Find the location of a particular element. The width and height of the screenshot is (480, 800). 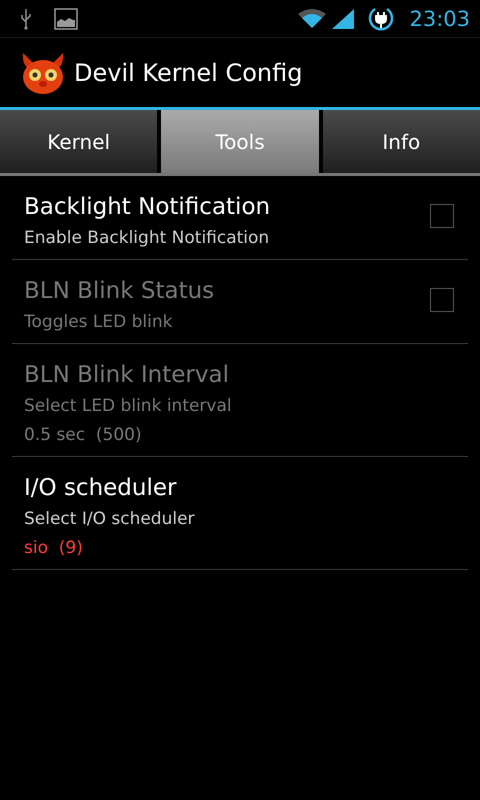

preference-item: Backlight Notification Enable Backlight Notification is located at coordinates (240, 218).